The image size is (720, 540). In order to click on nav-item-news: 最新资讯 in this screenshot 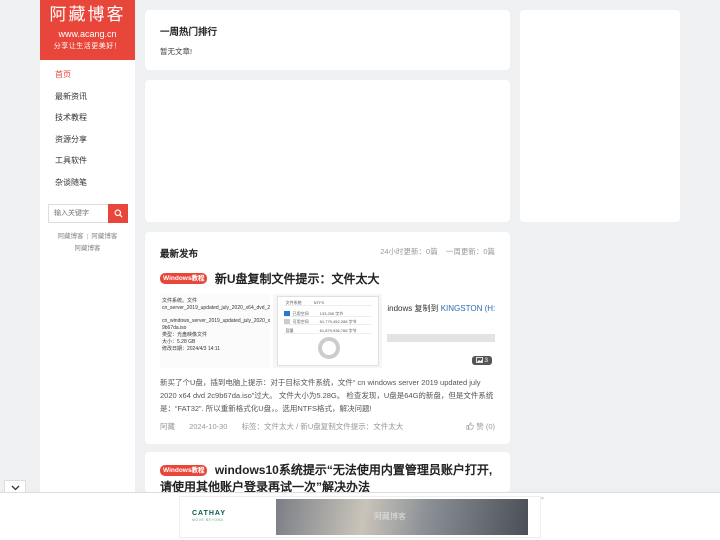, I will do `click(87, 97)`.